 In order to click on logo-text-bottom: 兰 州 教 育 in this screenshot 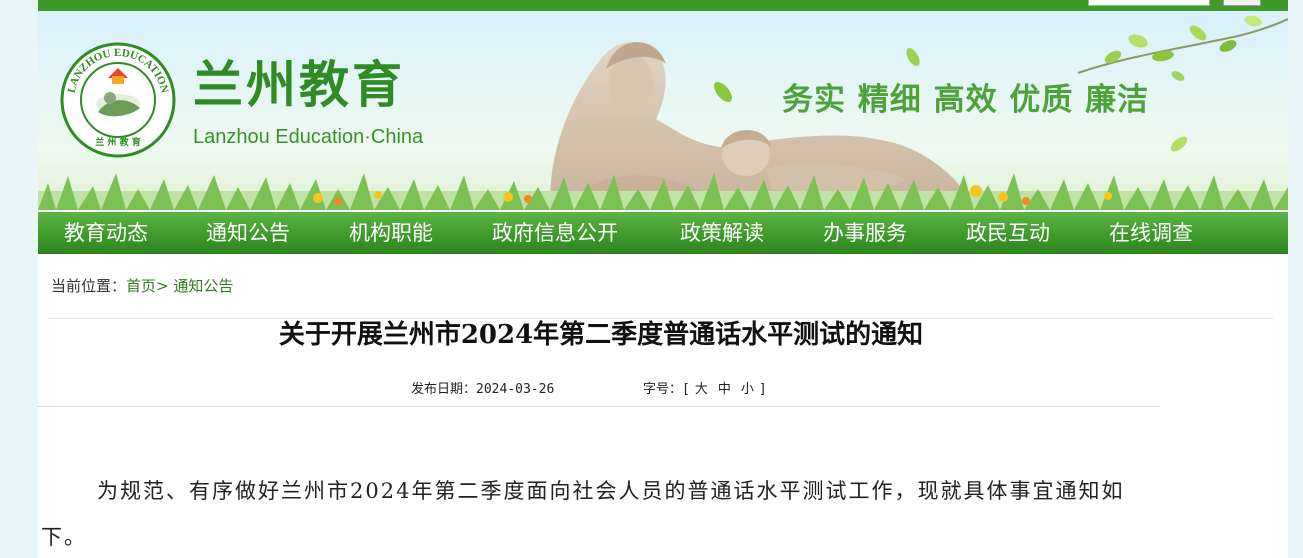, I will do `click(117, 142)`.